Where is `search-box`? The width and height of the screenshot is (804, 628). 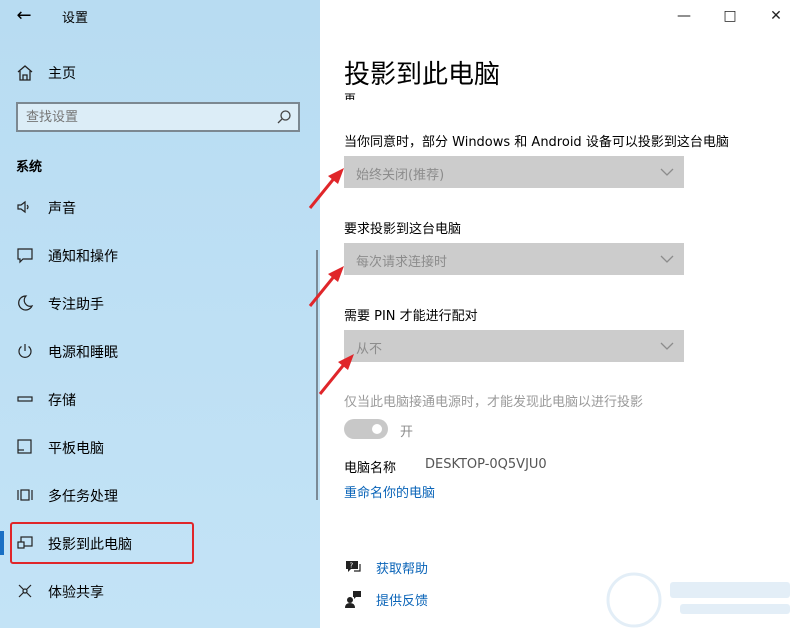
search-box is located at coordinates (158, 117).